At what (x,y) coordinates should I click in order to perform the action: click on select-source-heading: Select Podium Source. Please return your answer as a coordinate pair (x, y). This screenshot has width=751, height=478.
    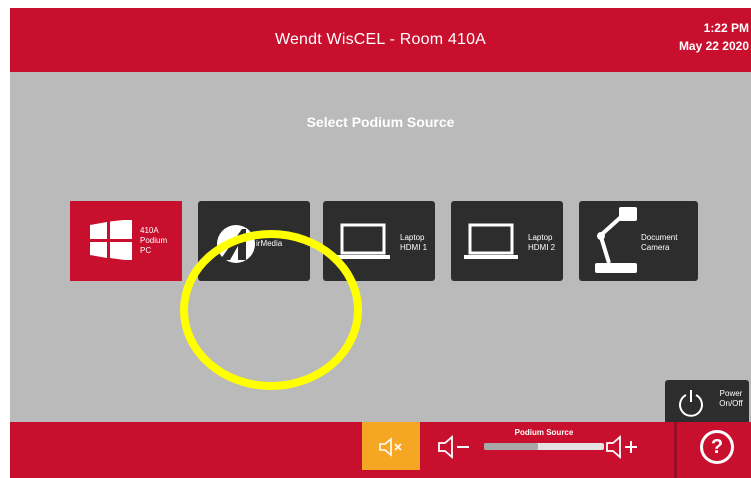
    Looking at the image, I should click on (380, 122).